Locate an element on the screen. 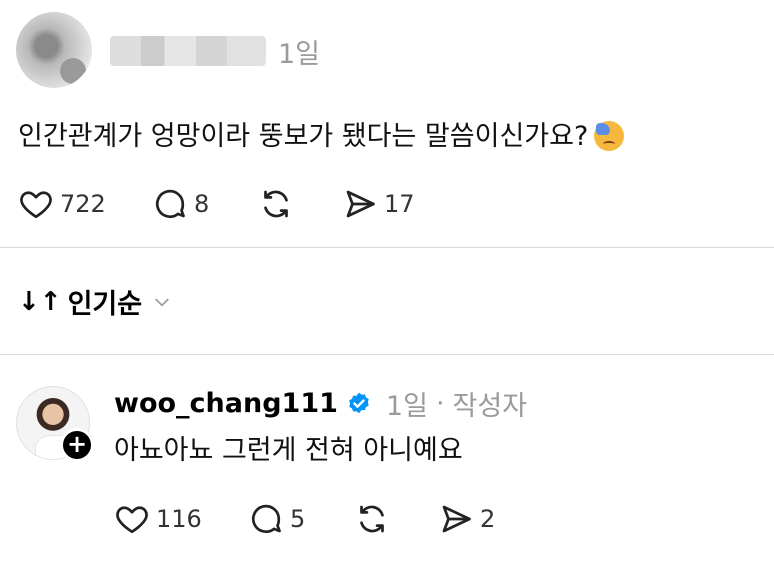  share-count: 17 is located at coordinates (399, 204).